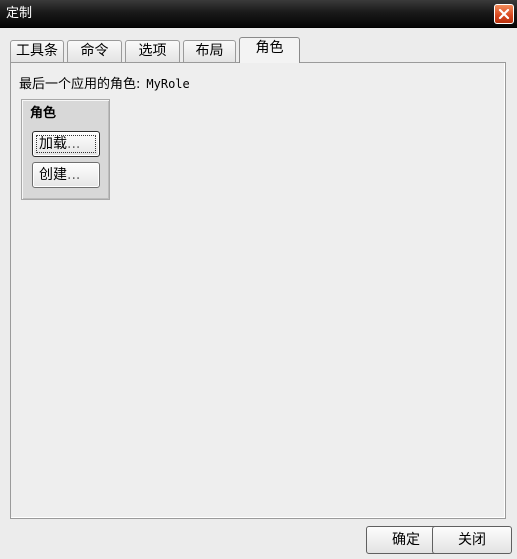 Image resolution: width=517 pixels, height=559 pixels. I want to click on close-button, so click(504, 14).